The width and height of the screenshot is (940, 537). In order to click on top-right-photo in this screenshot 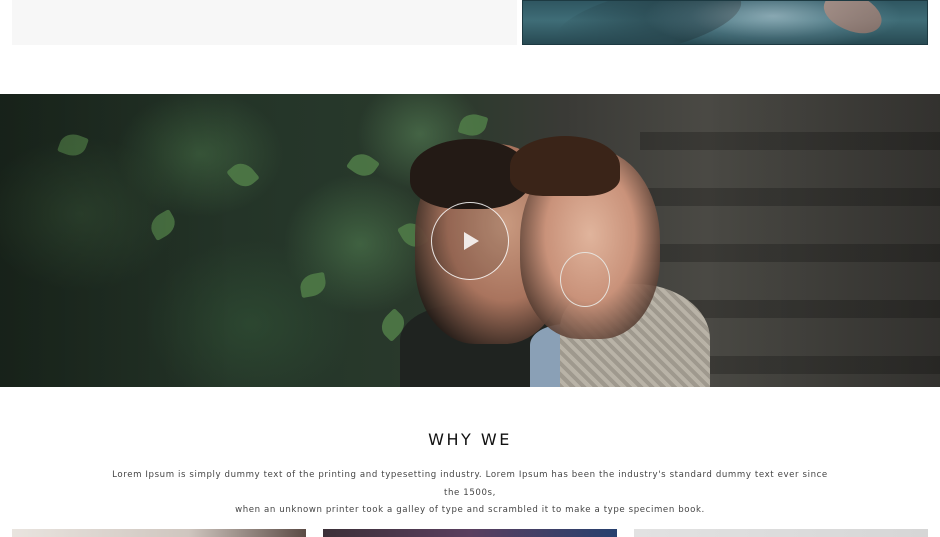, I will do `click(725, 22)`.